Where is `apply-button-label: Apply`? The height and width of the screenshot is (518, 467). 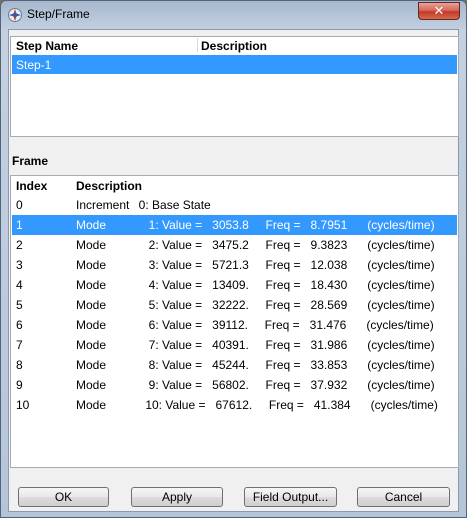 apply-button-label: Apply is located at coordinates (177, 497).